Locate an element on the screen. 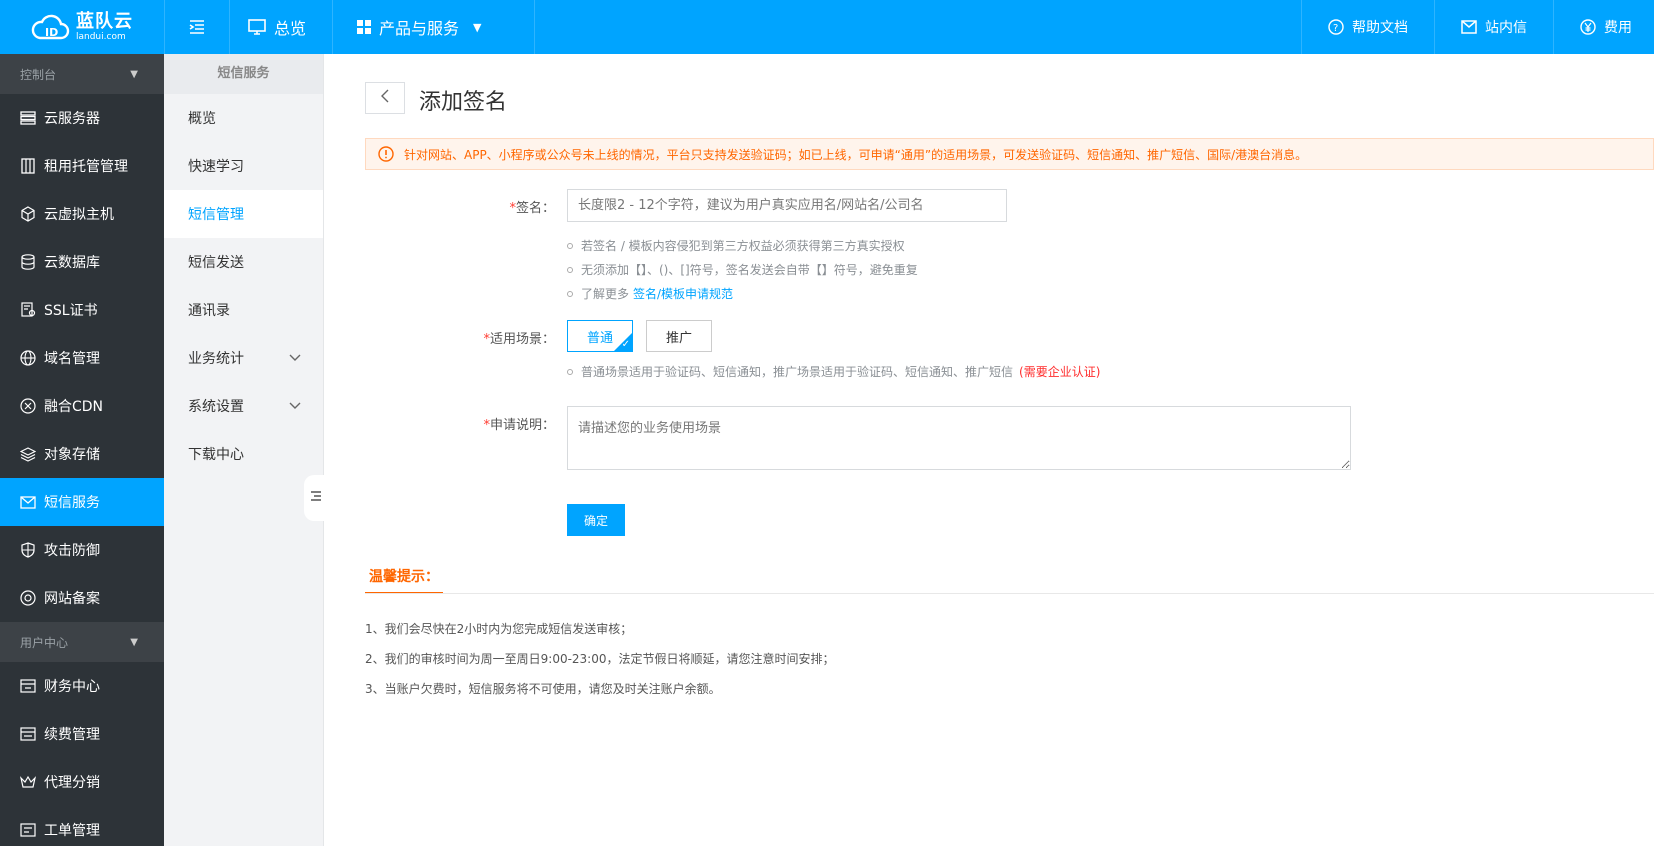  layers-icon is located at coordinates (28, 454).